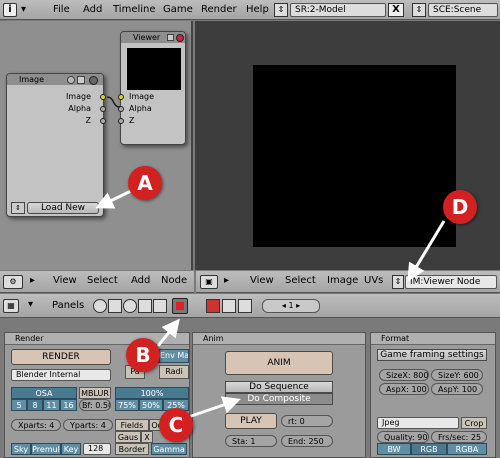  Describe the element at coordinates (61, 375) in the screenshot. I see `render-engine-select: Blender Internal` at that location.